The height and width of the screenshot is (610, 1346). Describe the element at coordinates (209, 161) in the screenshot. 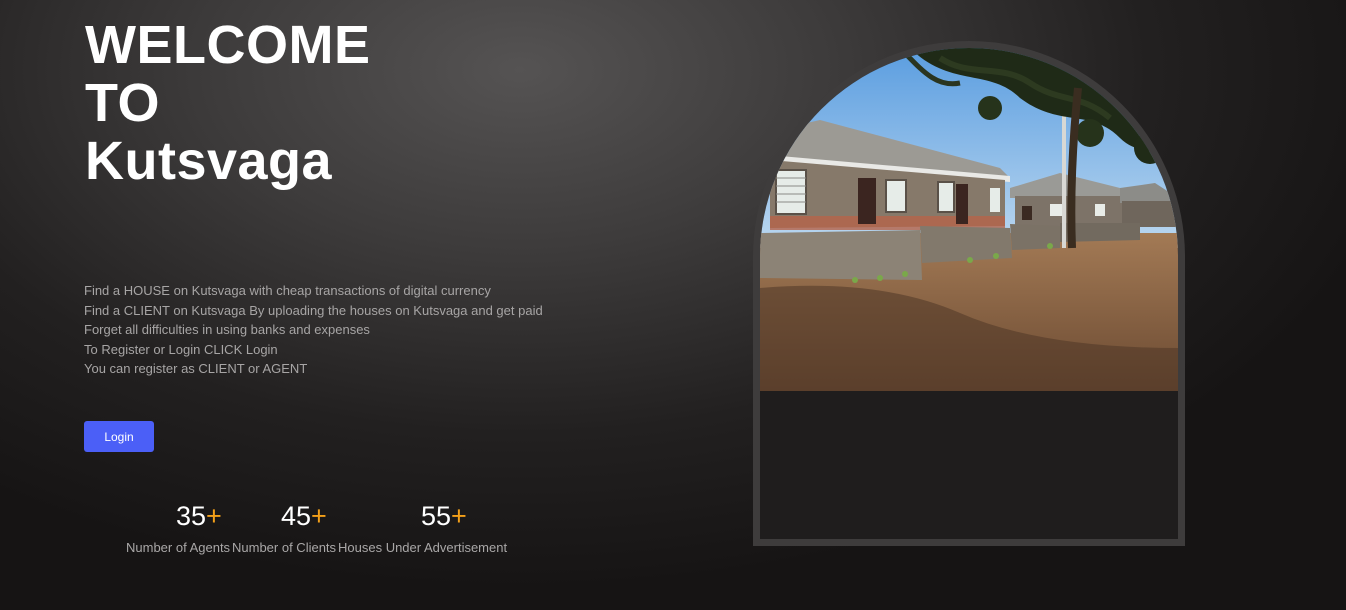

I see `hero-title-line-3: Kutsvaga` at that location.